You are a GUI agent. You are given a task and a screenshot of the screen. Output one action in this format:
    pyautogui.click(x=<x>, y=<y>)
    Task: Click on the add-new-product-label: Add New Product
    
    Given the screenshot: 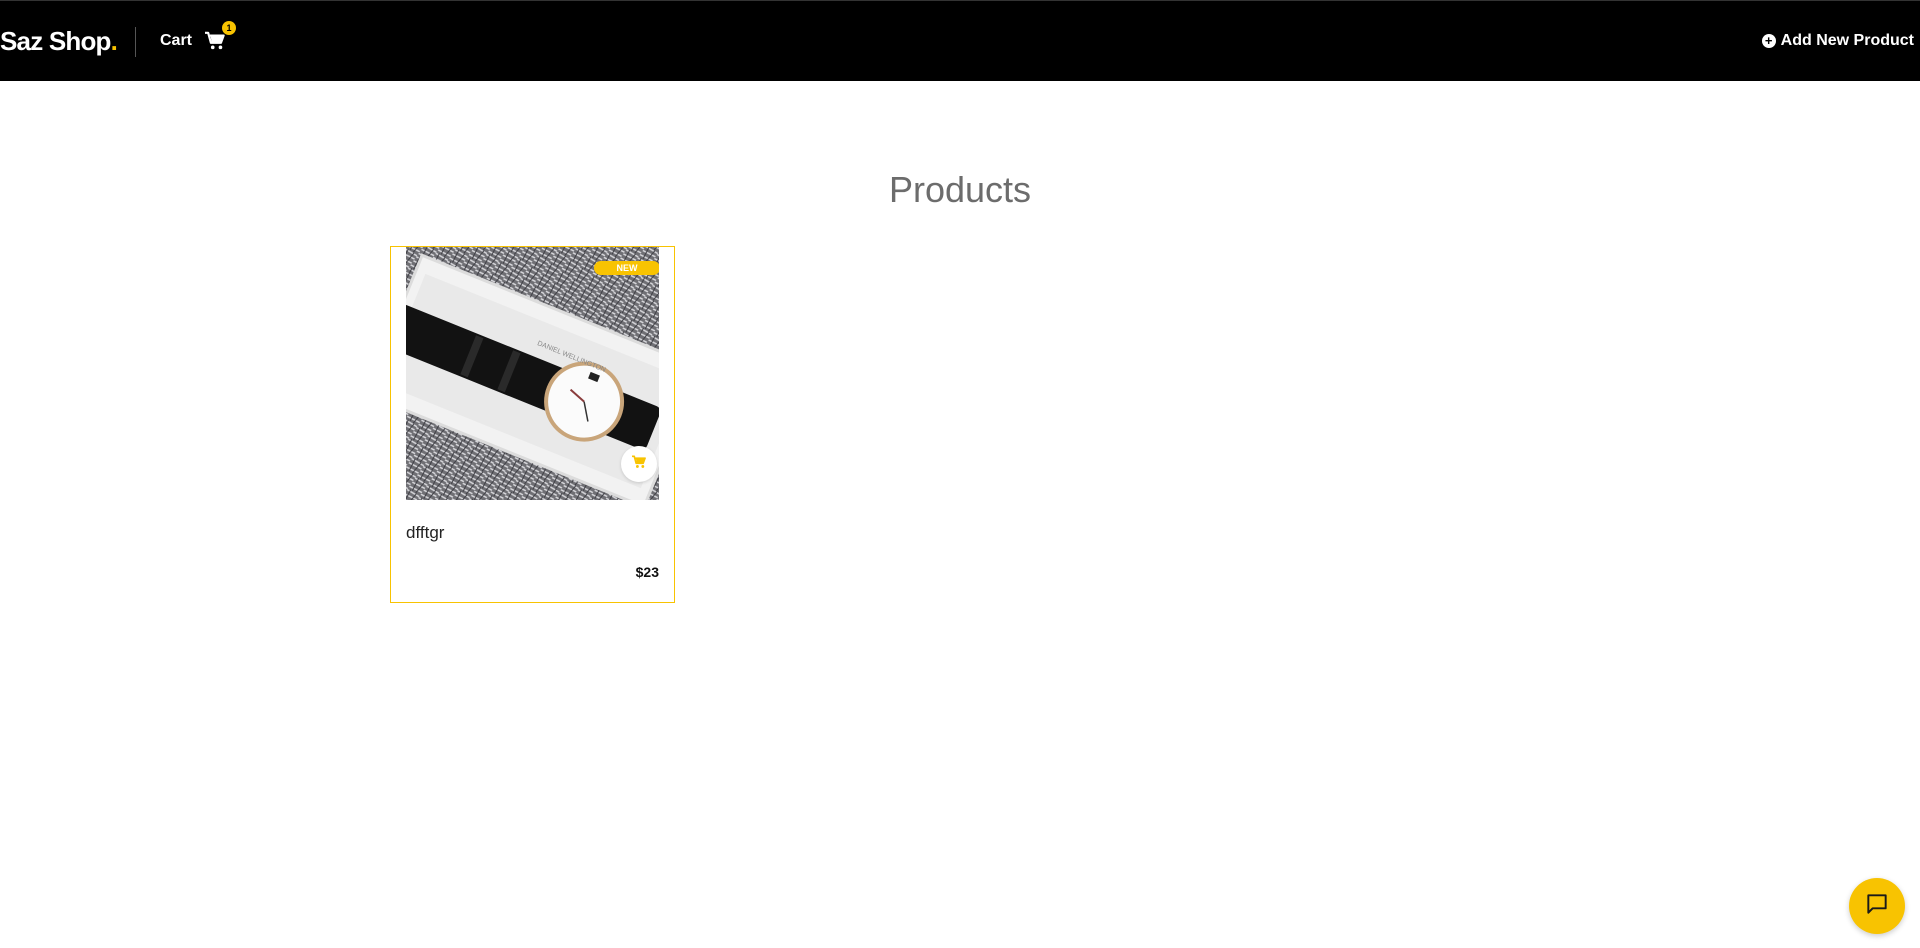 What is the action you would take?
    pyautogui.click(x=1847, y=40)
    